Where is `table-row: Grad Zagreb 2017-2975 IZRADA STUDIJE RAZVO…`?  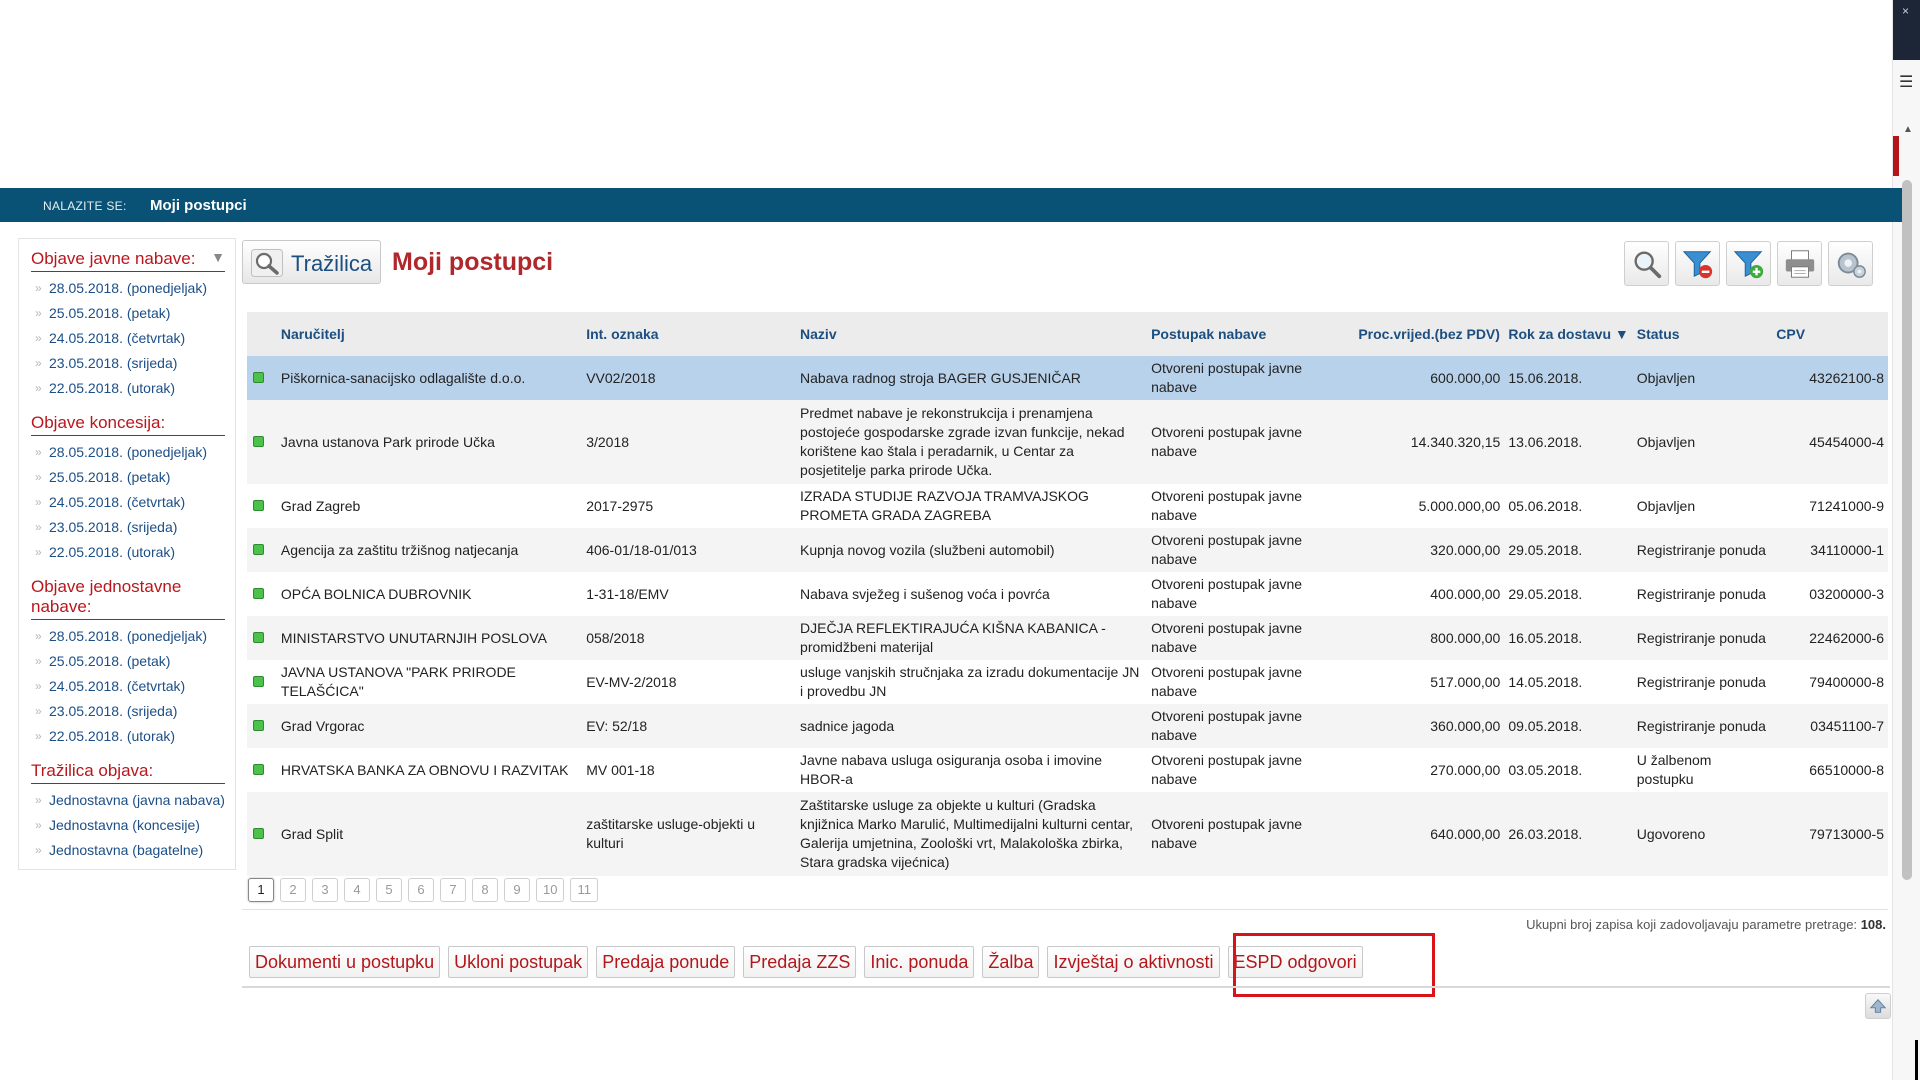
table-row: Grad Zagreb 2017-2975 IZRADA STUDIJE RAZVO… is located at coordinates (1067, 506).